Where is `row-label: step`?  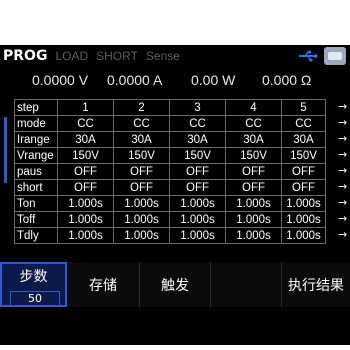
row-label: step is located at coordinates (36, 107).